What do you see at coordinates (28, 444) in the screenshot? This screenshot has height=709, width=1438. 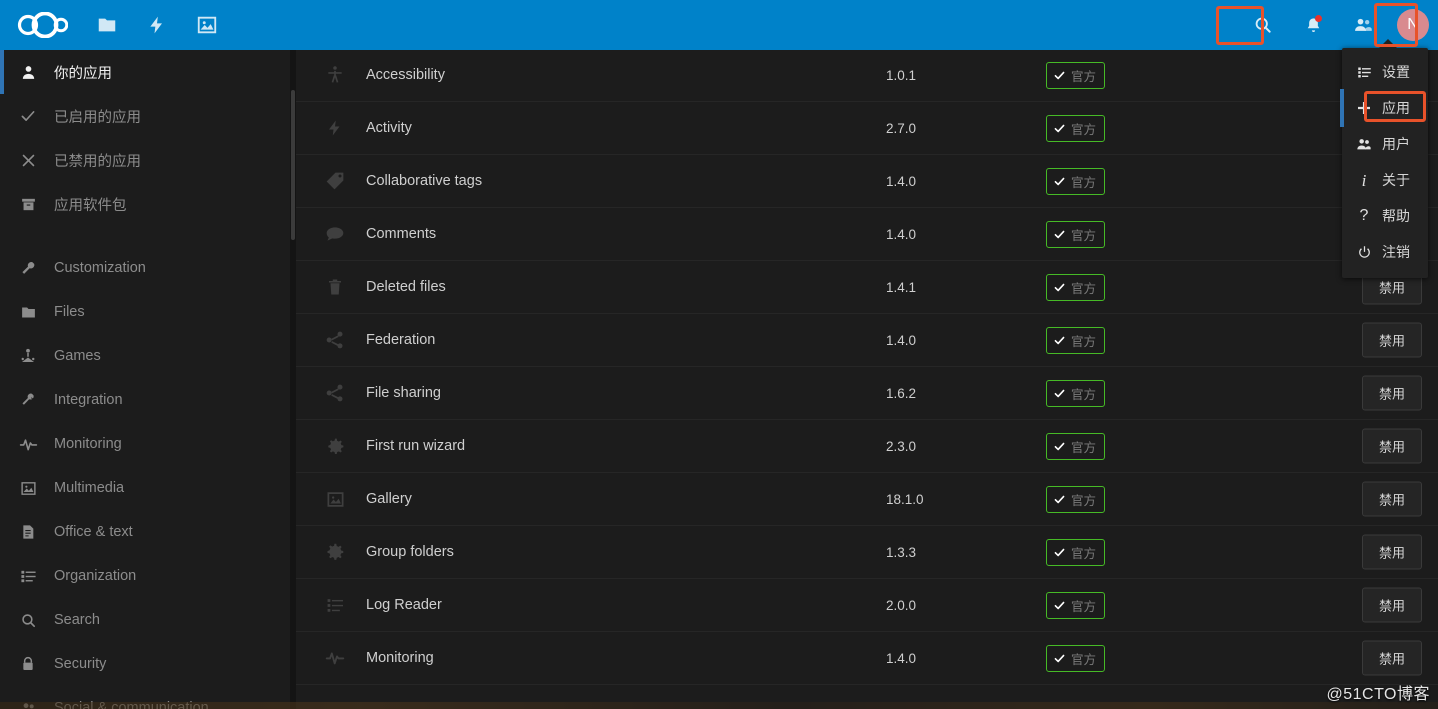 I see `pulse-icon` at bounding box center [28, 444].